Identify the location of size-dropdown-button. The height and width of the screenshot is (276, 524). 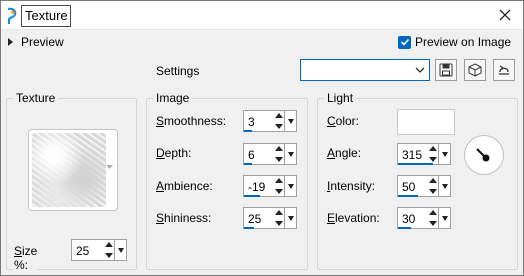
(120, 250).